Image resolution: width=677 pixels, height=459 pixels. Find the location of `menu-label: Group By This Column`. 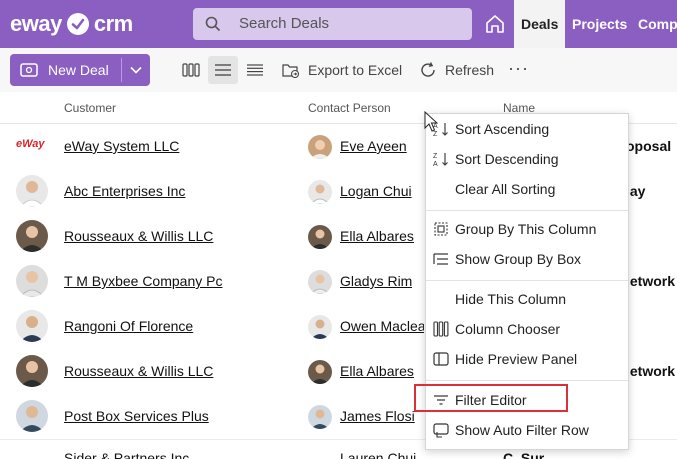

menu-label: Group By This Column is located at coordinates (526, 229).